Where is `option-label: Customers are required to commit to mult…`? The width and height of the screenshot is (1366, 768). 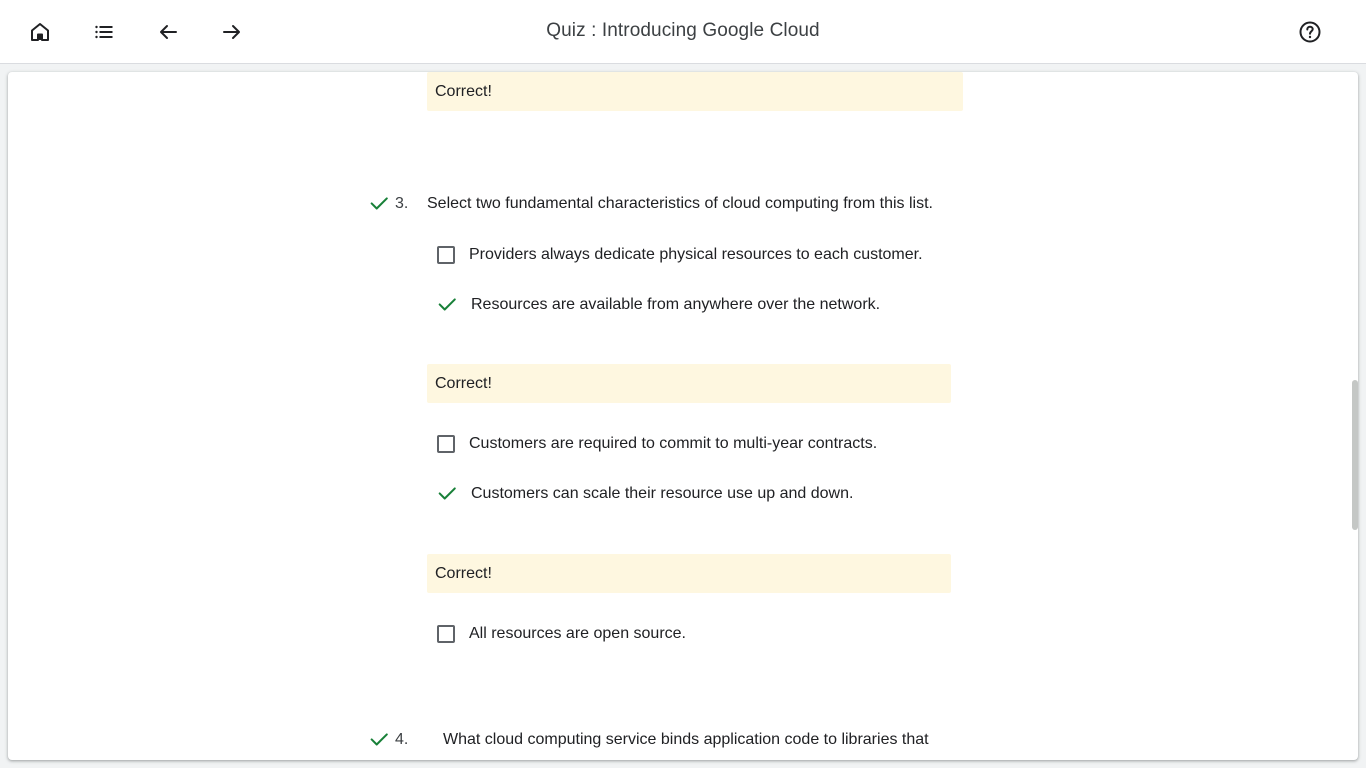
option-label: Customers are required to commit to mult… is located at coordinates (673, 444).